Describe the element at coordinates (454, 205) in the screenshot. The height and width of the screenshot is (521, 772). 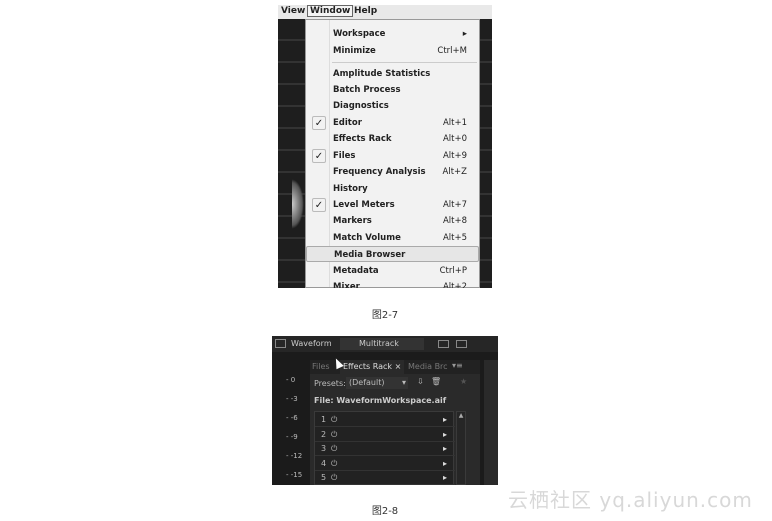
I see `menu-item-shortcut: Alt+7` at that location.